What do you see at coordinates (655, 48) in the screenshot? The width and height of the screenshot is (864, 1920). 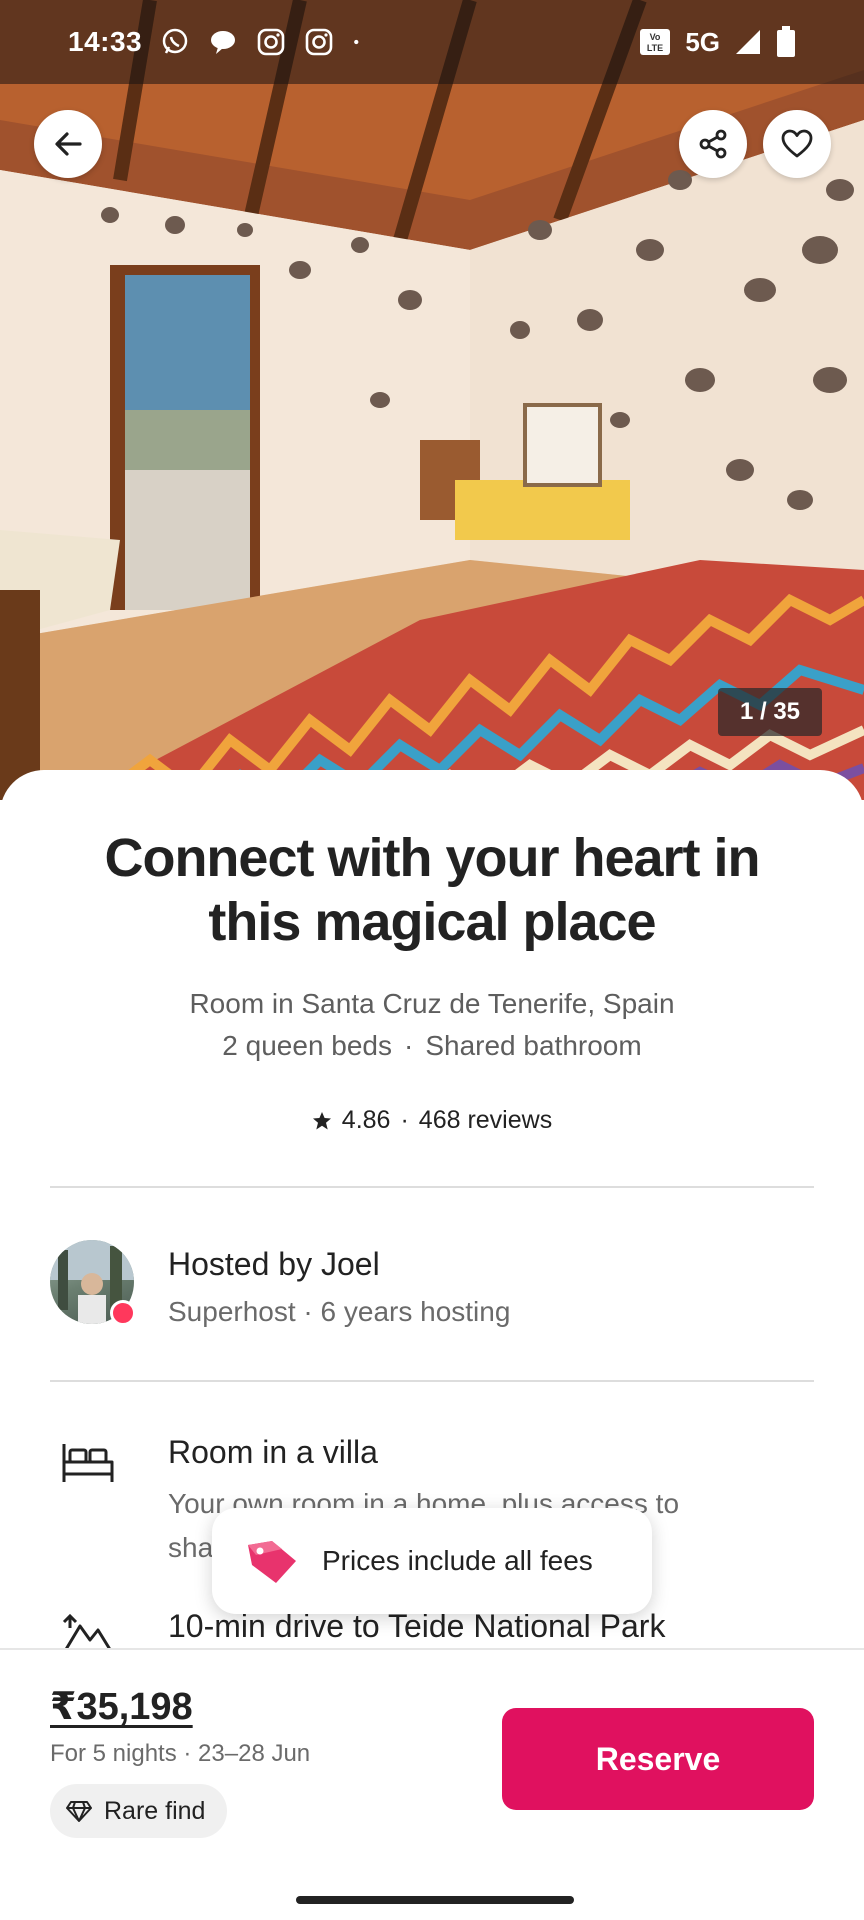 I see `svg-text: LTE` at bounding box center [655, 48].